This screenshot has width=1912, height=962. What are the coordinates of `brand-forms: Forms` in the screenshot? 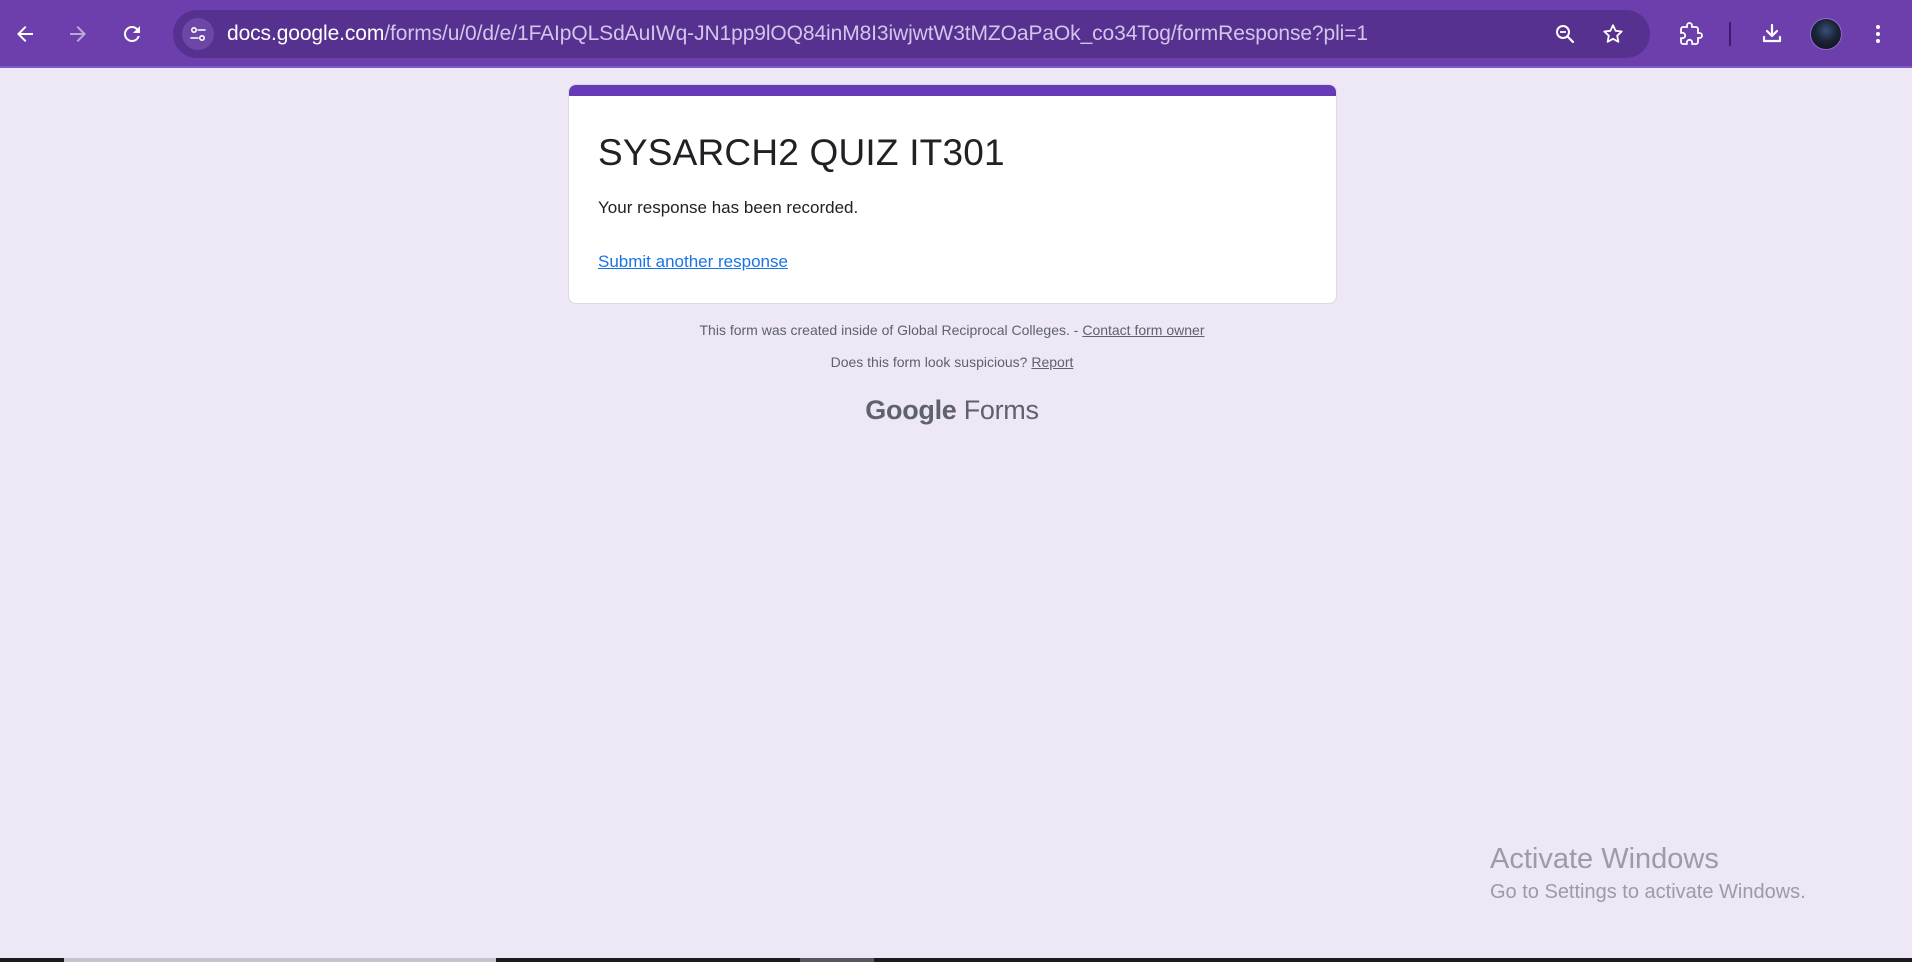 It's located at (1001, 410).